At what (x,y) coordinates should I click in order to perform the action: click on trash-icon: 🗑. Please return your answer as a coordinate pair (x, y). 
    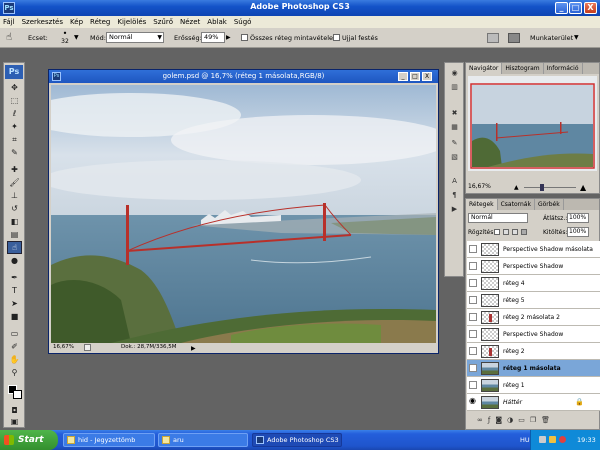
    Looking at the image, I should click on (545, 420).